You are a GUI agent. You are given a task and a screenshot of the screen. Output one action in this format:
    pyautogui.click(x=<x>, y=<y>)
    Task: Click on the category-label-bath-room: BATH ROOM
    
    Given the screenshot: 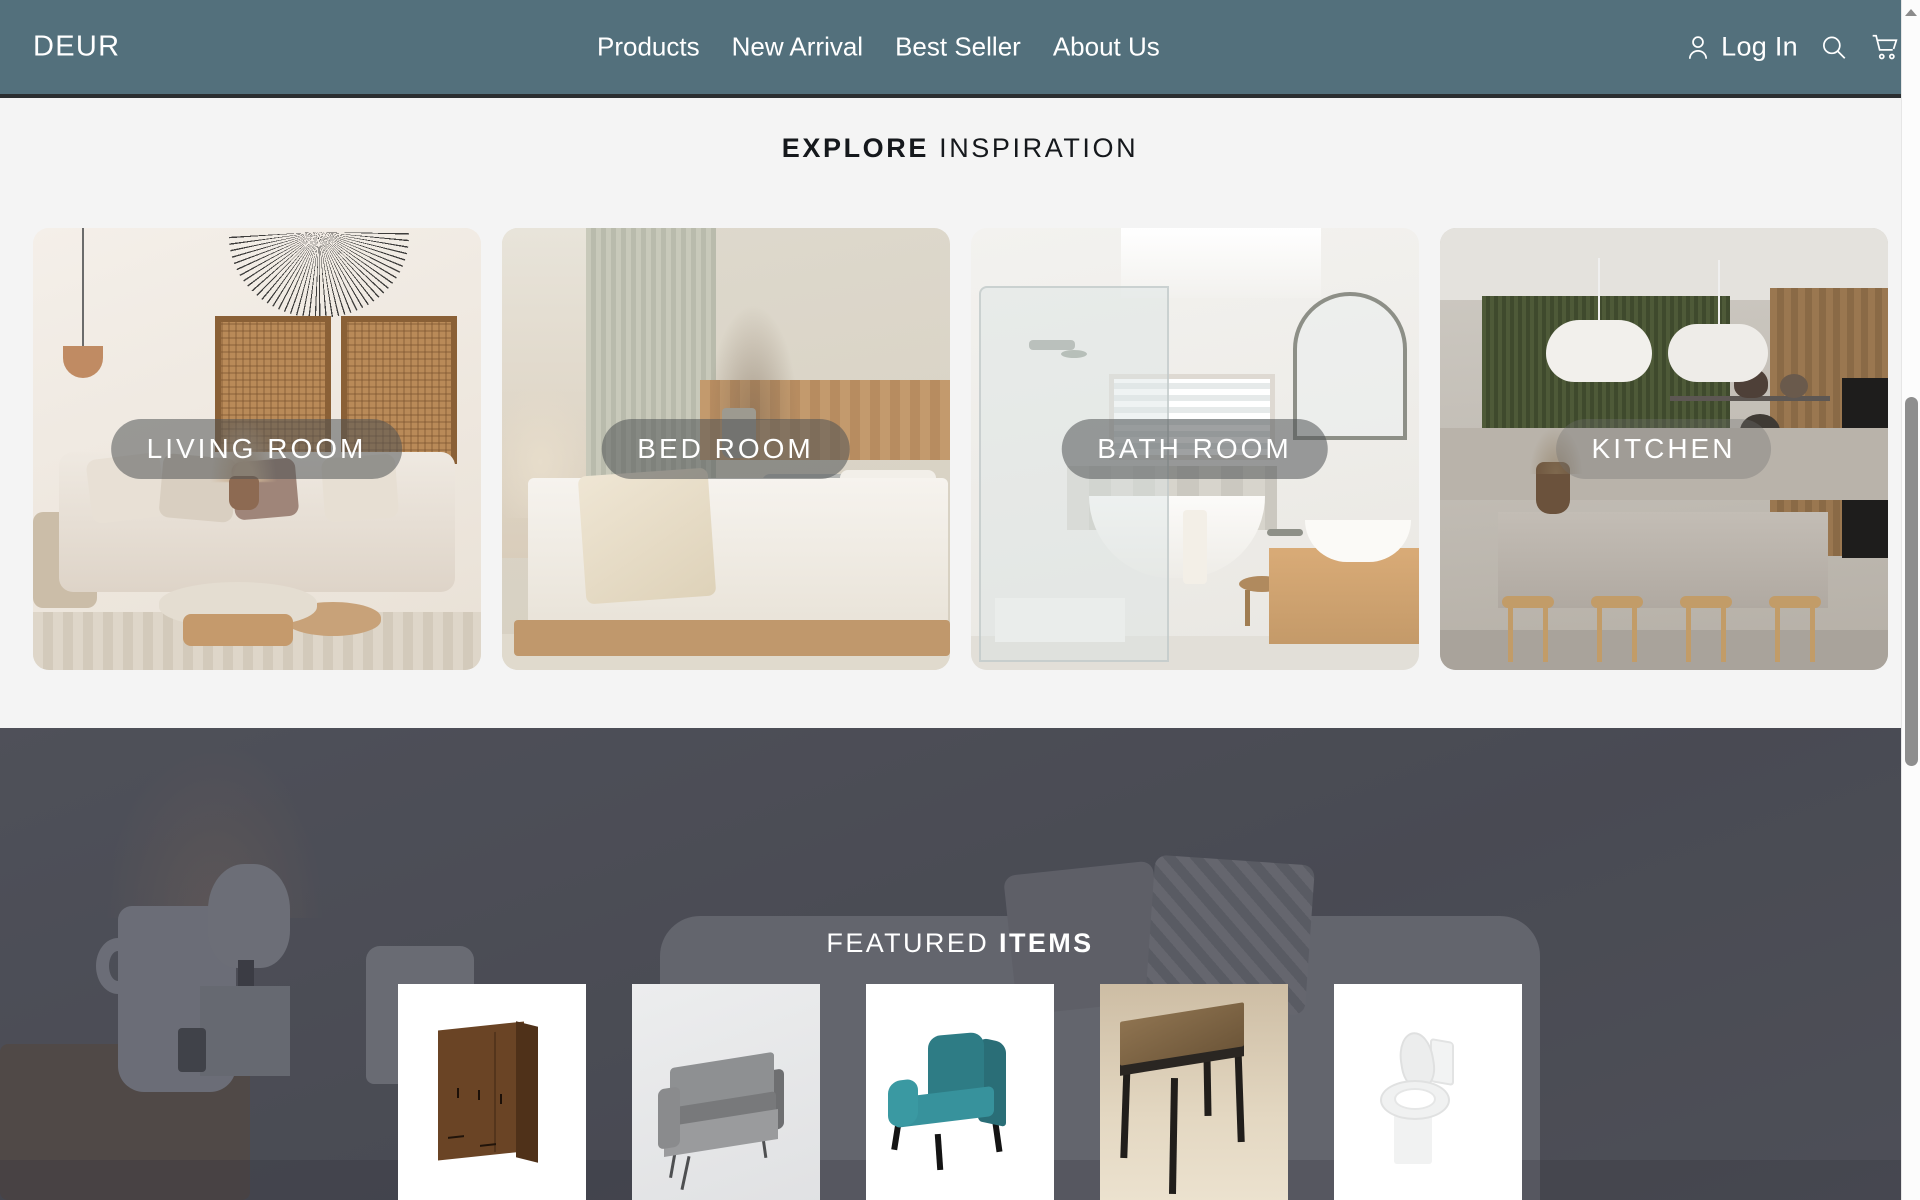 What is the action you would take?
    pyautogui.click(x=1194, y=449)
    